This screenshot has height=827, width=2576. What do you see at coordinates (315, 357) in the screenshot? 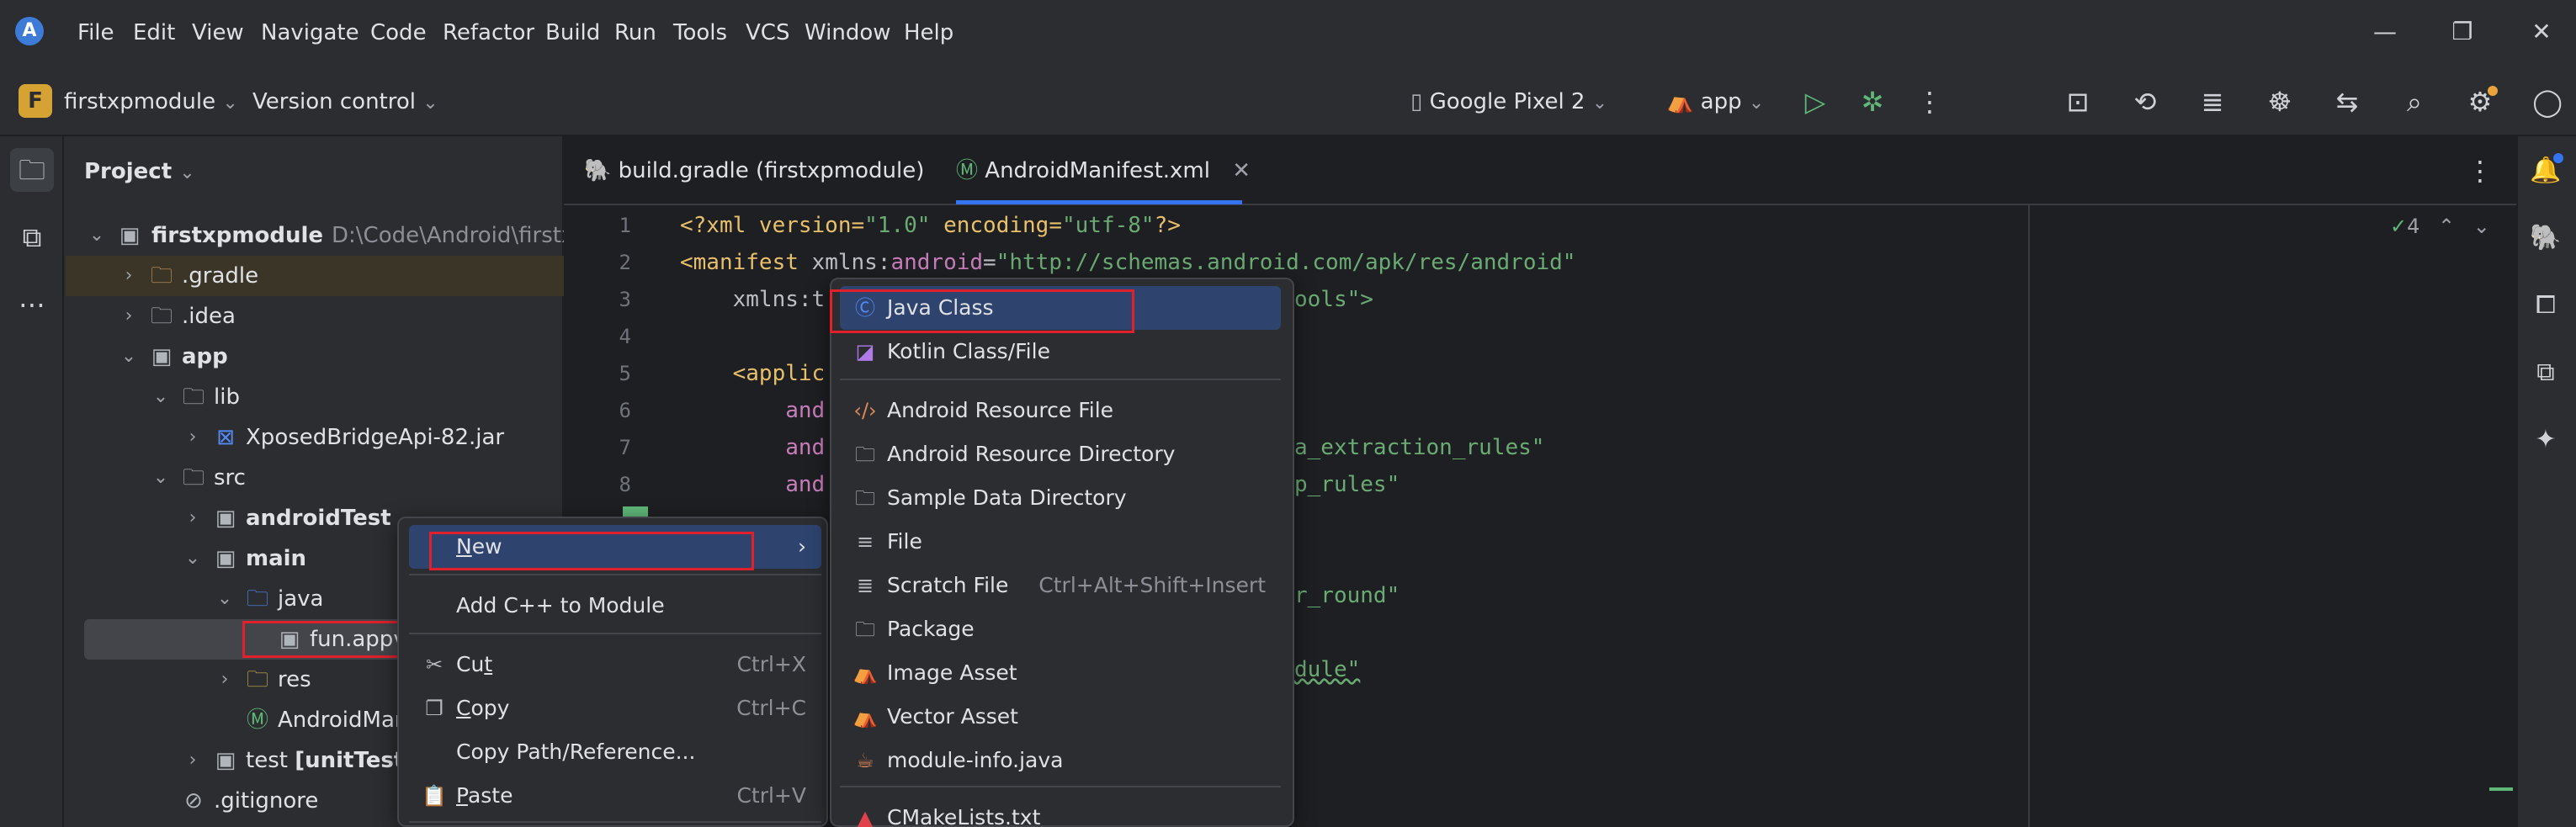
I see `tree-row-app: ⌄ ▣ app` at bounding box center [315, 357].